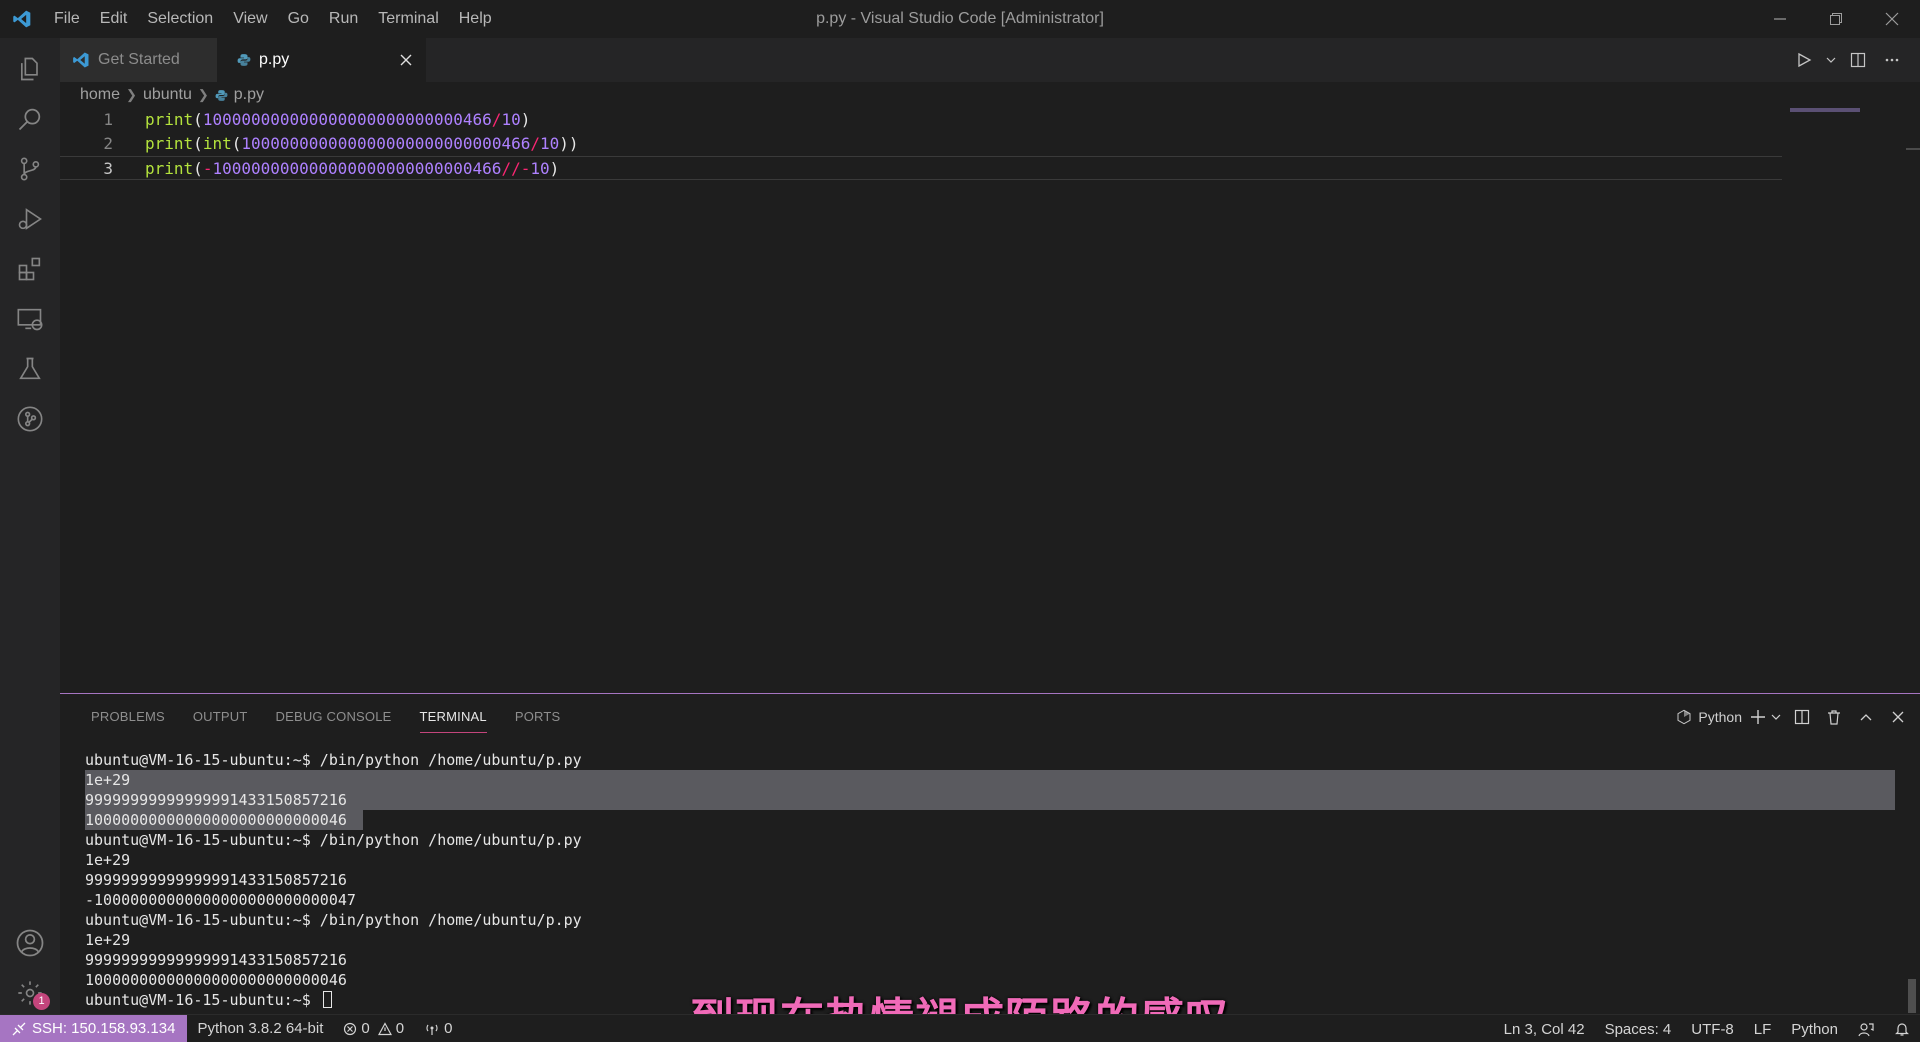 This screenshot has width=1920, height=1042. What do you see at coordinates (408, 19) in the screenshot?
I see `menu-terminal: Terminal` at bounding box center [408, 19].